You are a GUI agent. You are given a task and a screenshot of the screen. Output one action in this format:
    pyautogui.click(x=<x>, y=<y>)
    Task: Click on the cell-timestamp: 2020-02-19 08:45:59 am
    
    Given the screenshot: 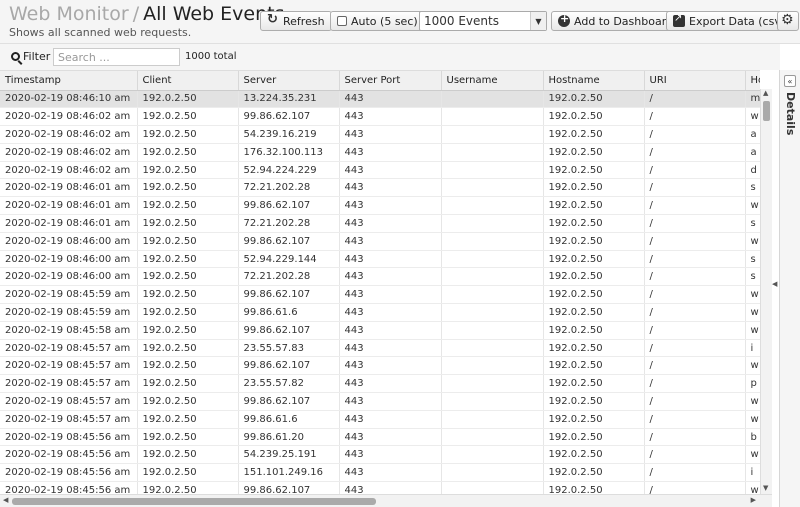 What is the action you would take?
    pyautogui.click(x=69, y=295)
    